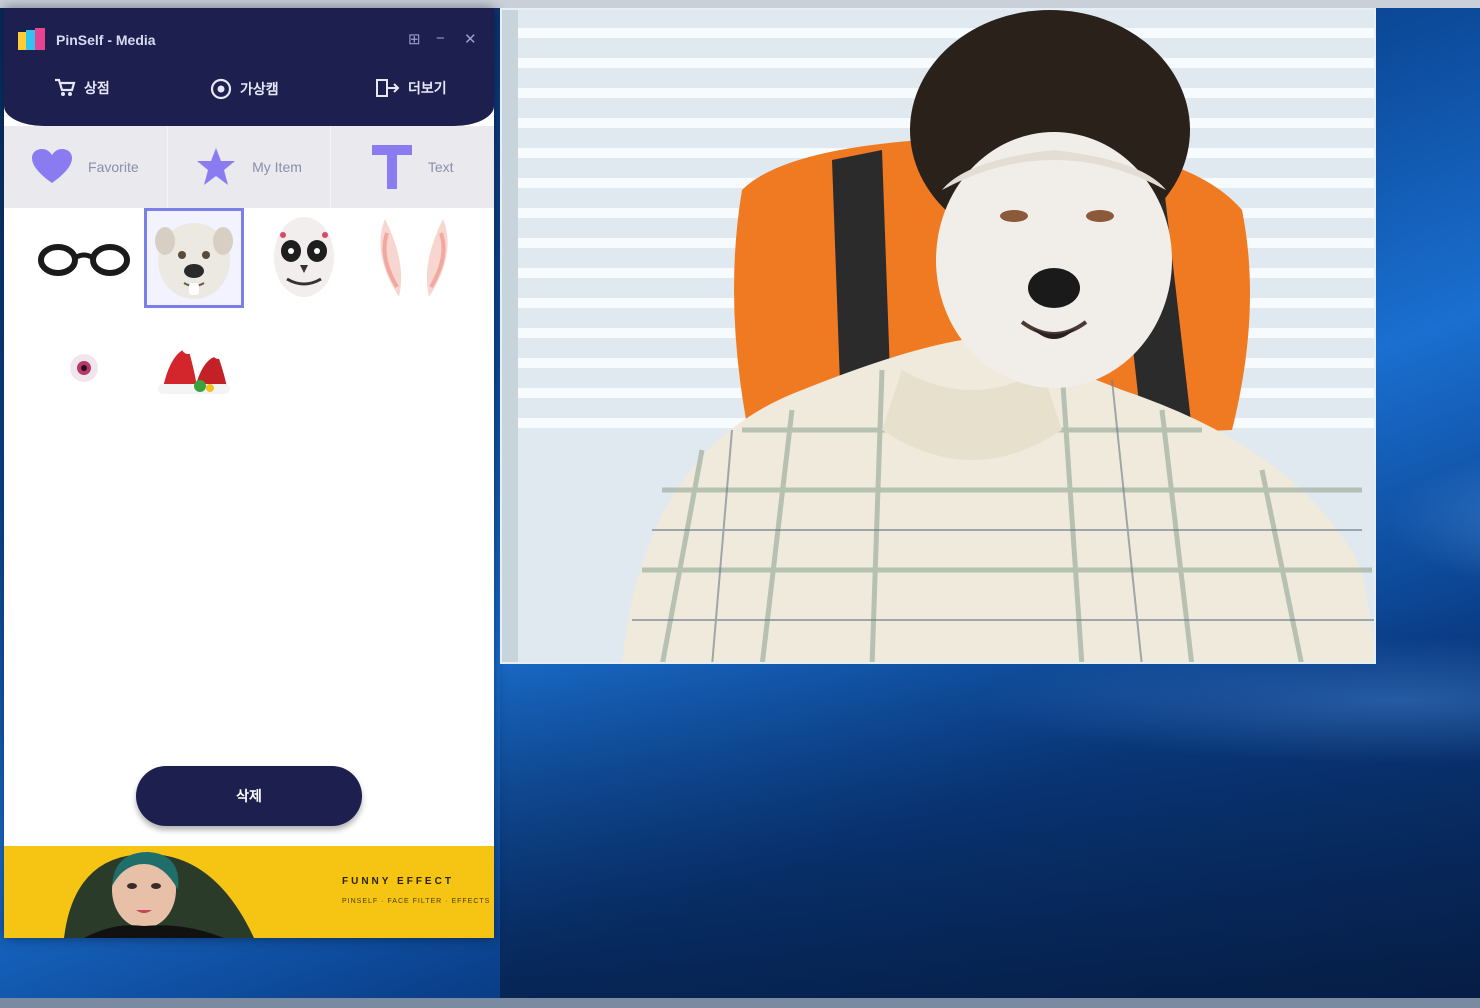 The width and height of the screenshot is (1480, 1008). Describe the element at coordinates (740, 1003) in the screenshot. I see `taskbar-edge` at that location.